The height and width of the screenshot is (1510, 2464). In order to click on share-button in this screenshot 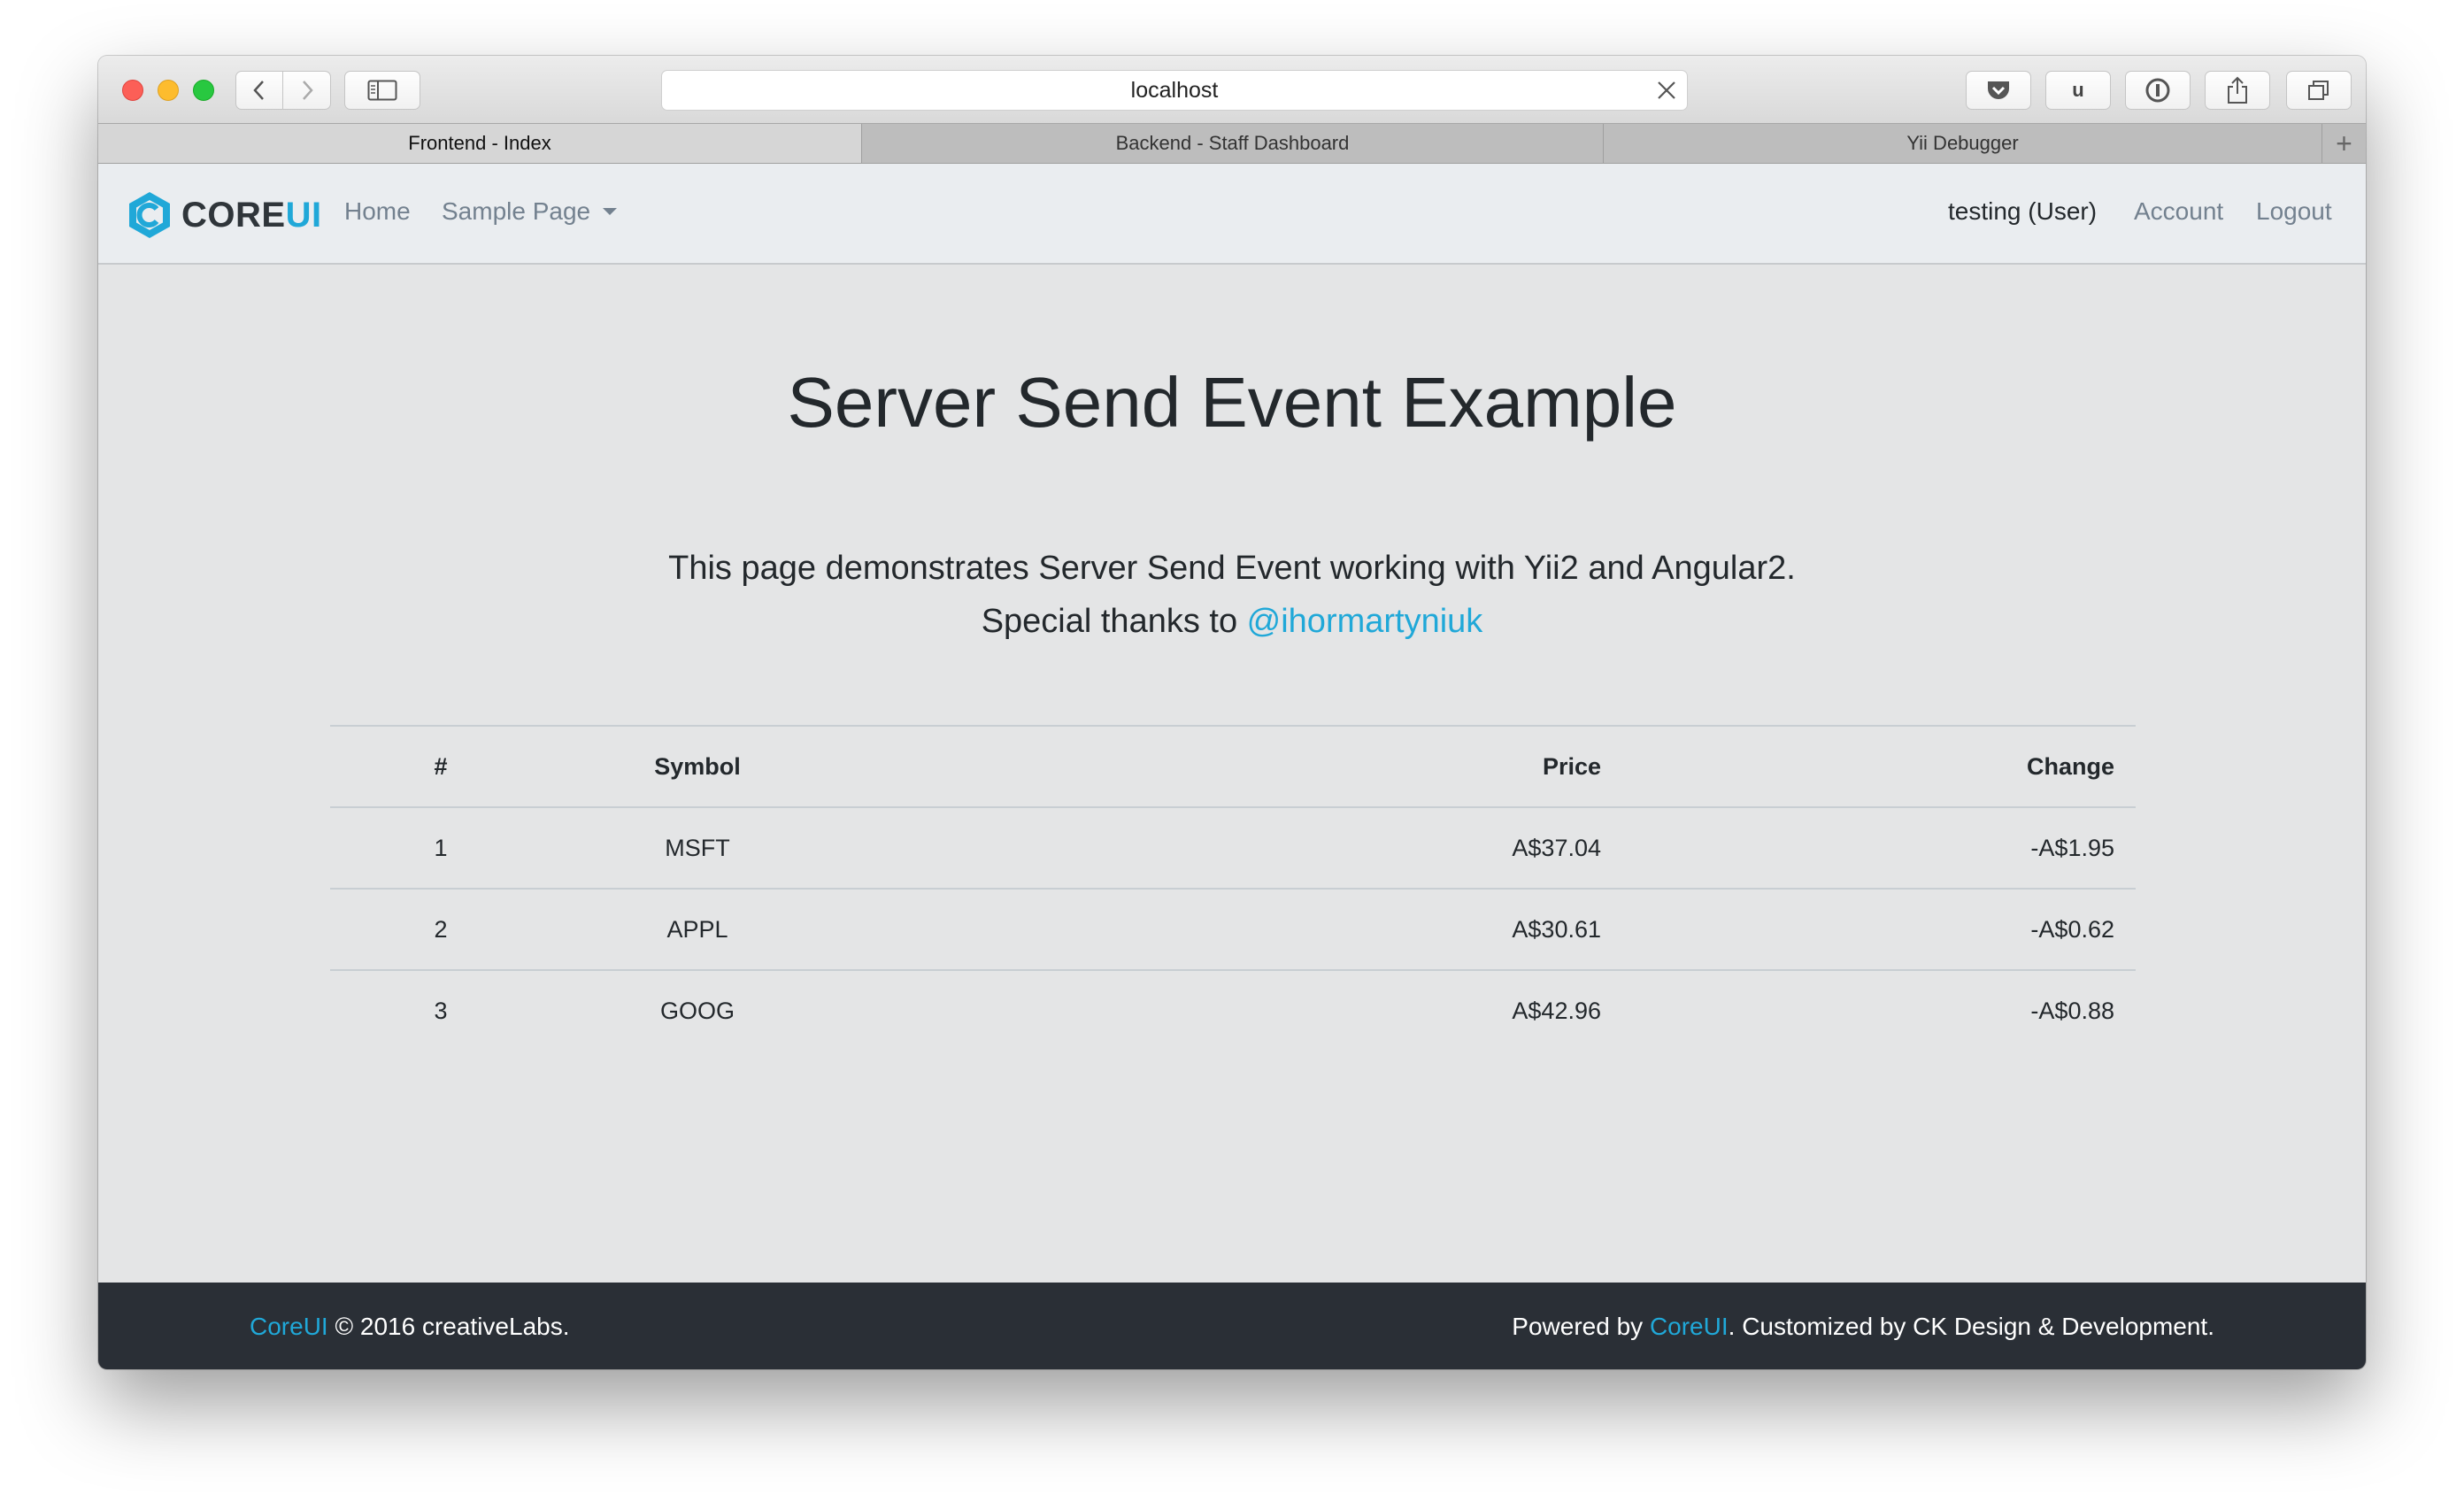, I will do `click(2237, 90)`.